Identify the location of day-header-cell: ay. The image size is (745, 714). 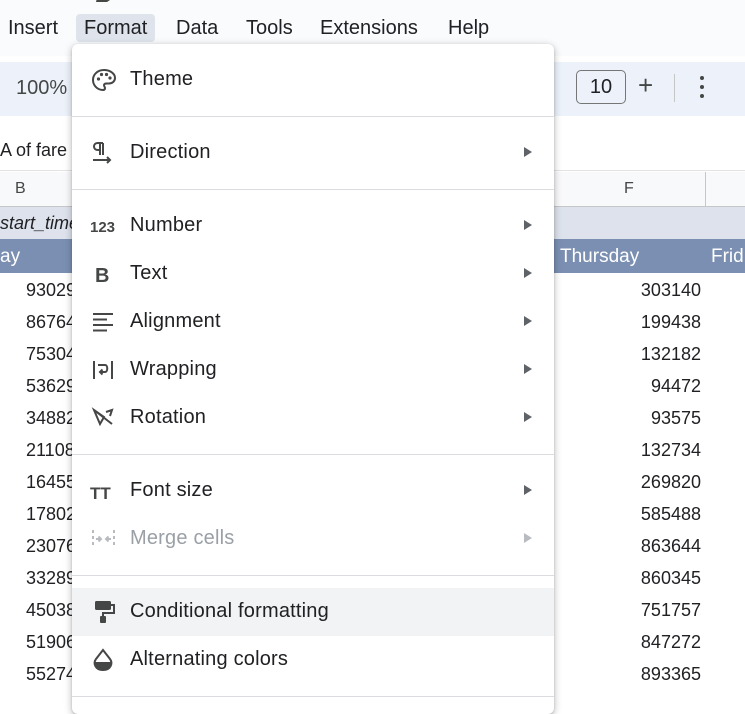
(10, 257).